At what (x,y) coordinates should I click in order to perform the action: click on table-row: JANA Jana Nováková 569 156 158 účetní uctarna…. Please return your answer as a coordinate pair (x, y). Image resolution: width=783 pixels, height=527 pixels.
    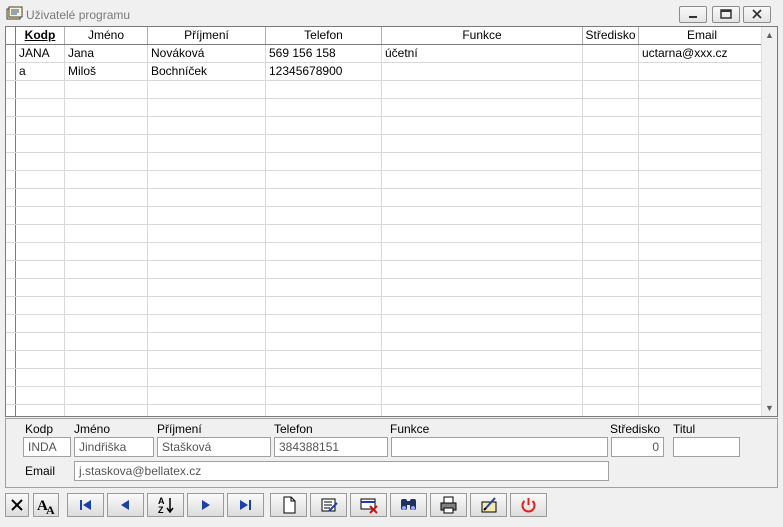
    Looking at the image, I should click on (386, 54).